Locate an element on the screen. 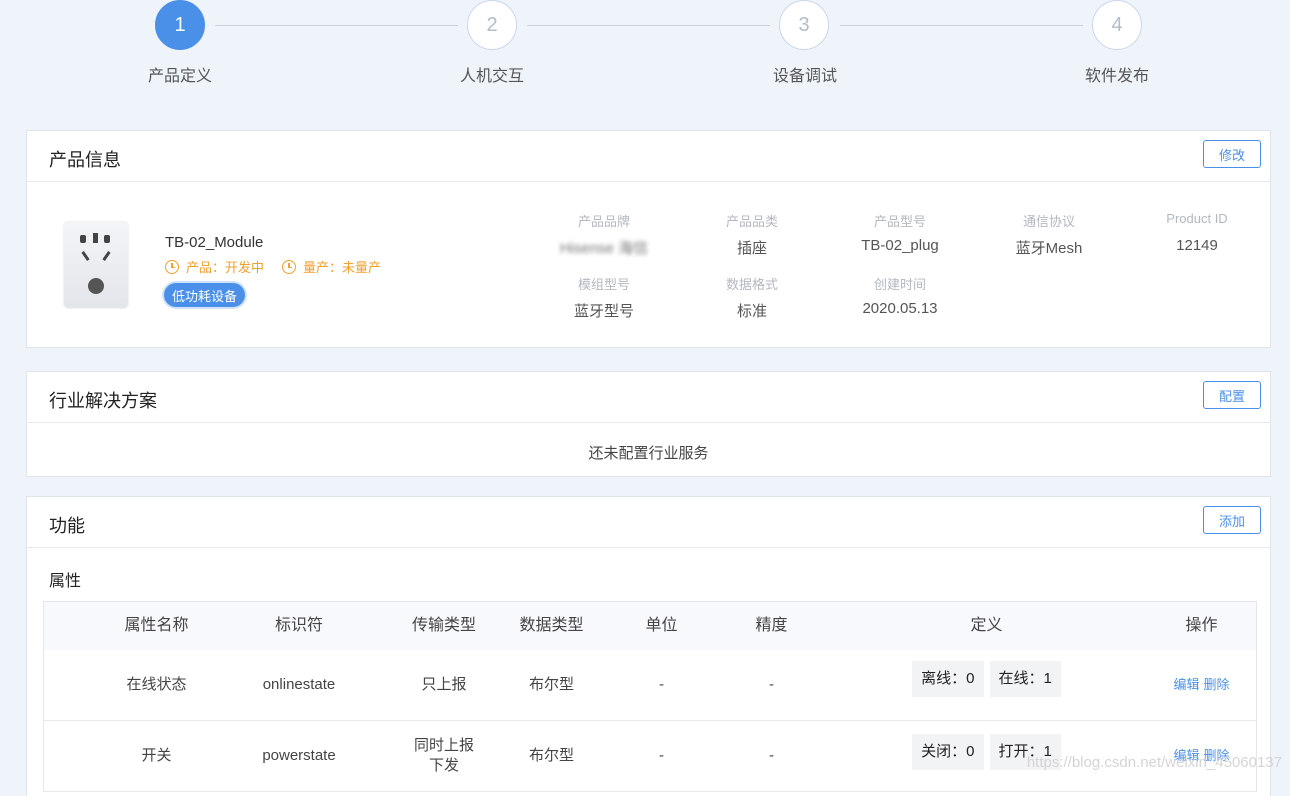  field-value-model: TB-02_plug is located at coordinates (900, 245).